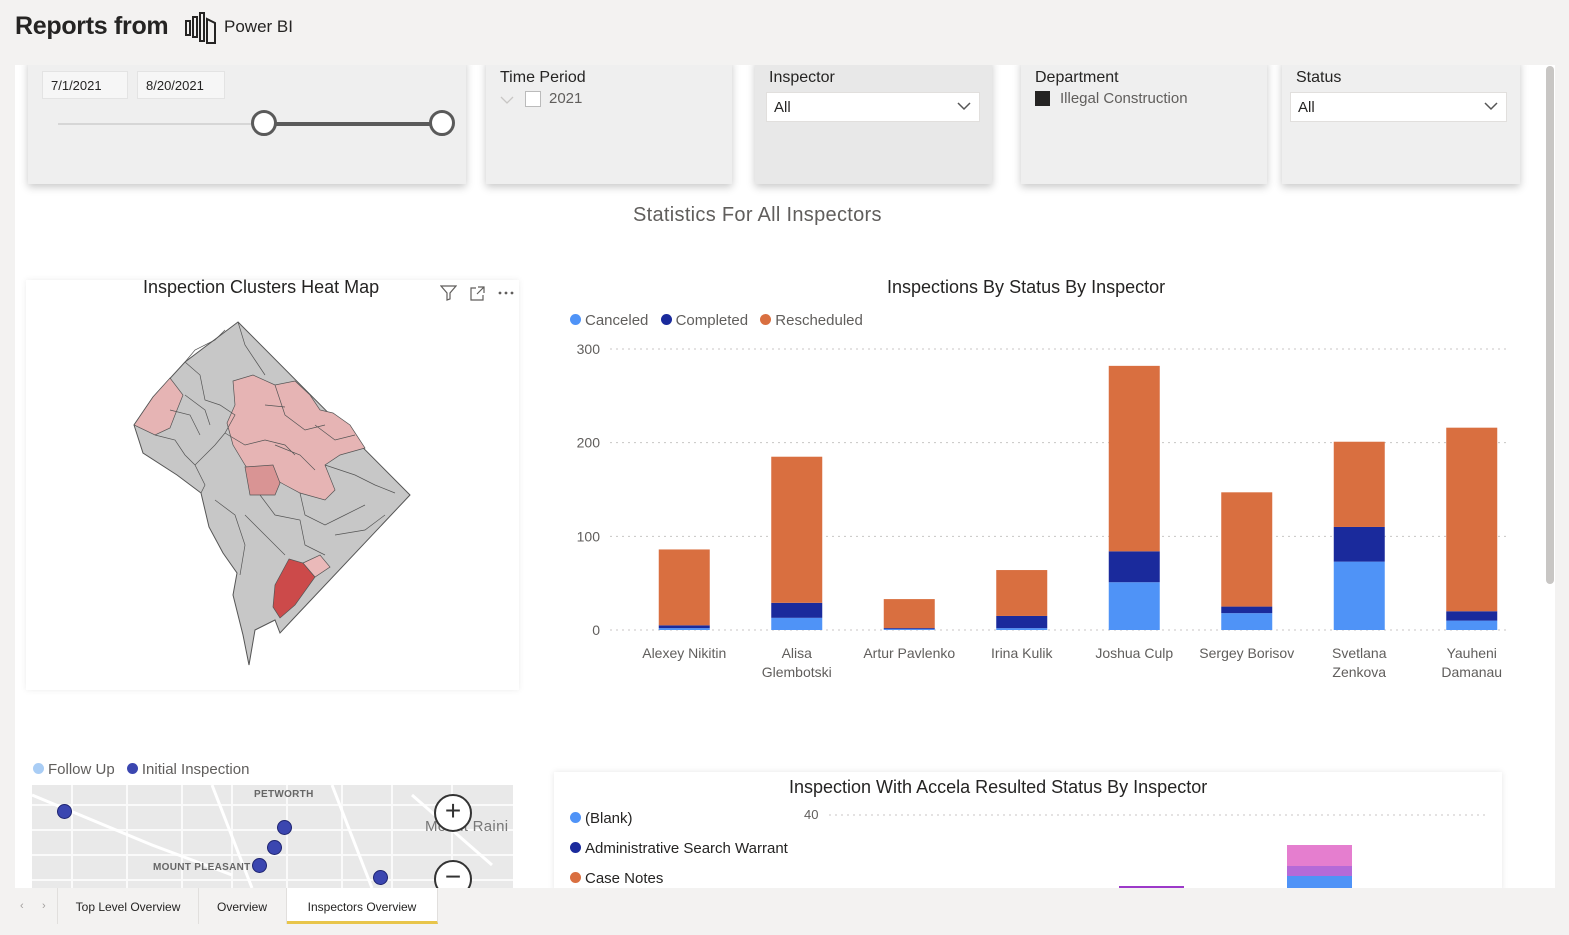 The image size is (1569, 935). What do you see at coordinates (1398, 107) in the screenshot?
I see `status-dropdown: All` at bounding box center [1398, 107].